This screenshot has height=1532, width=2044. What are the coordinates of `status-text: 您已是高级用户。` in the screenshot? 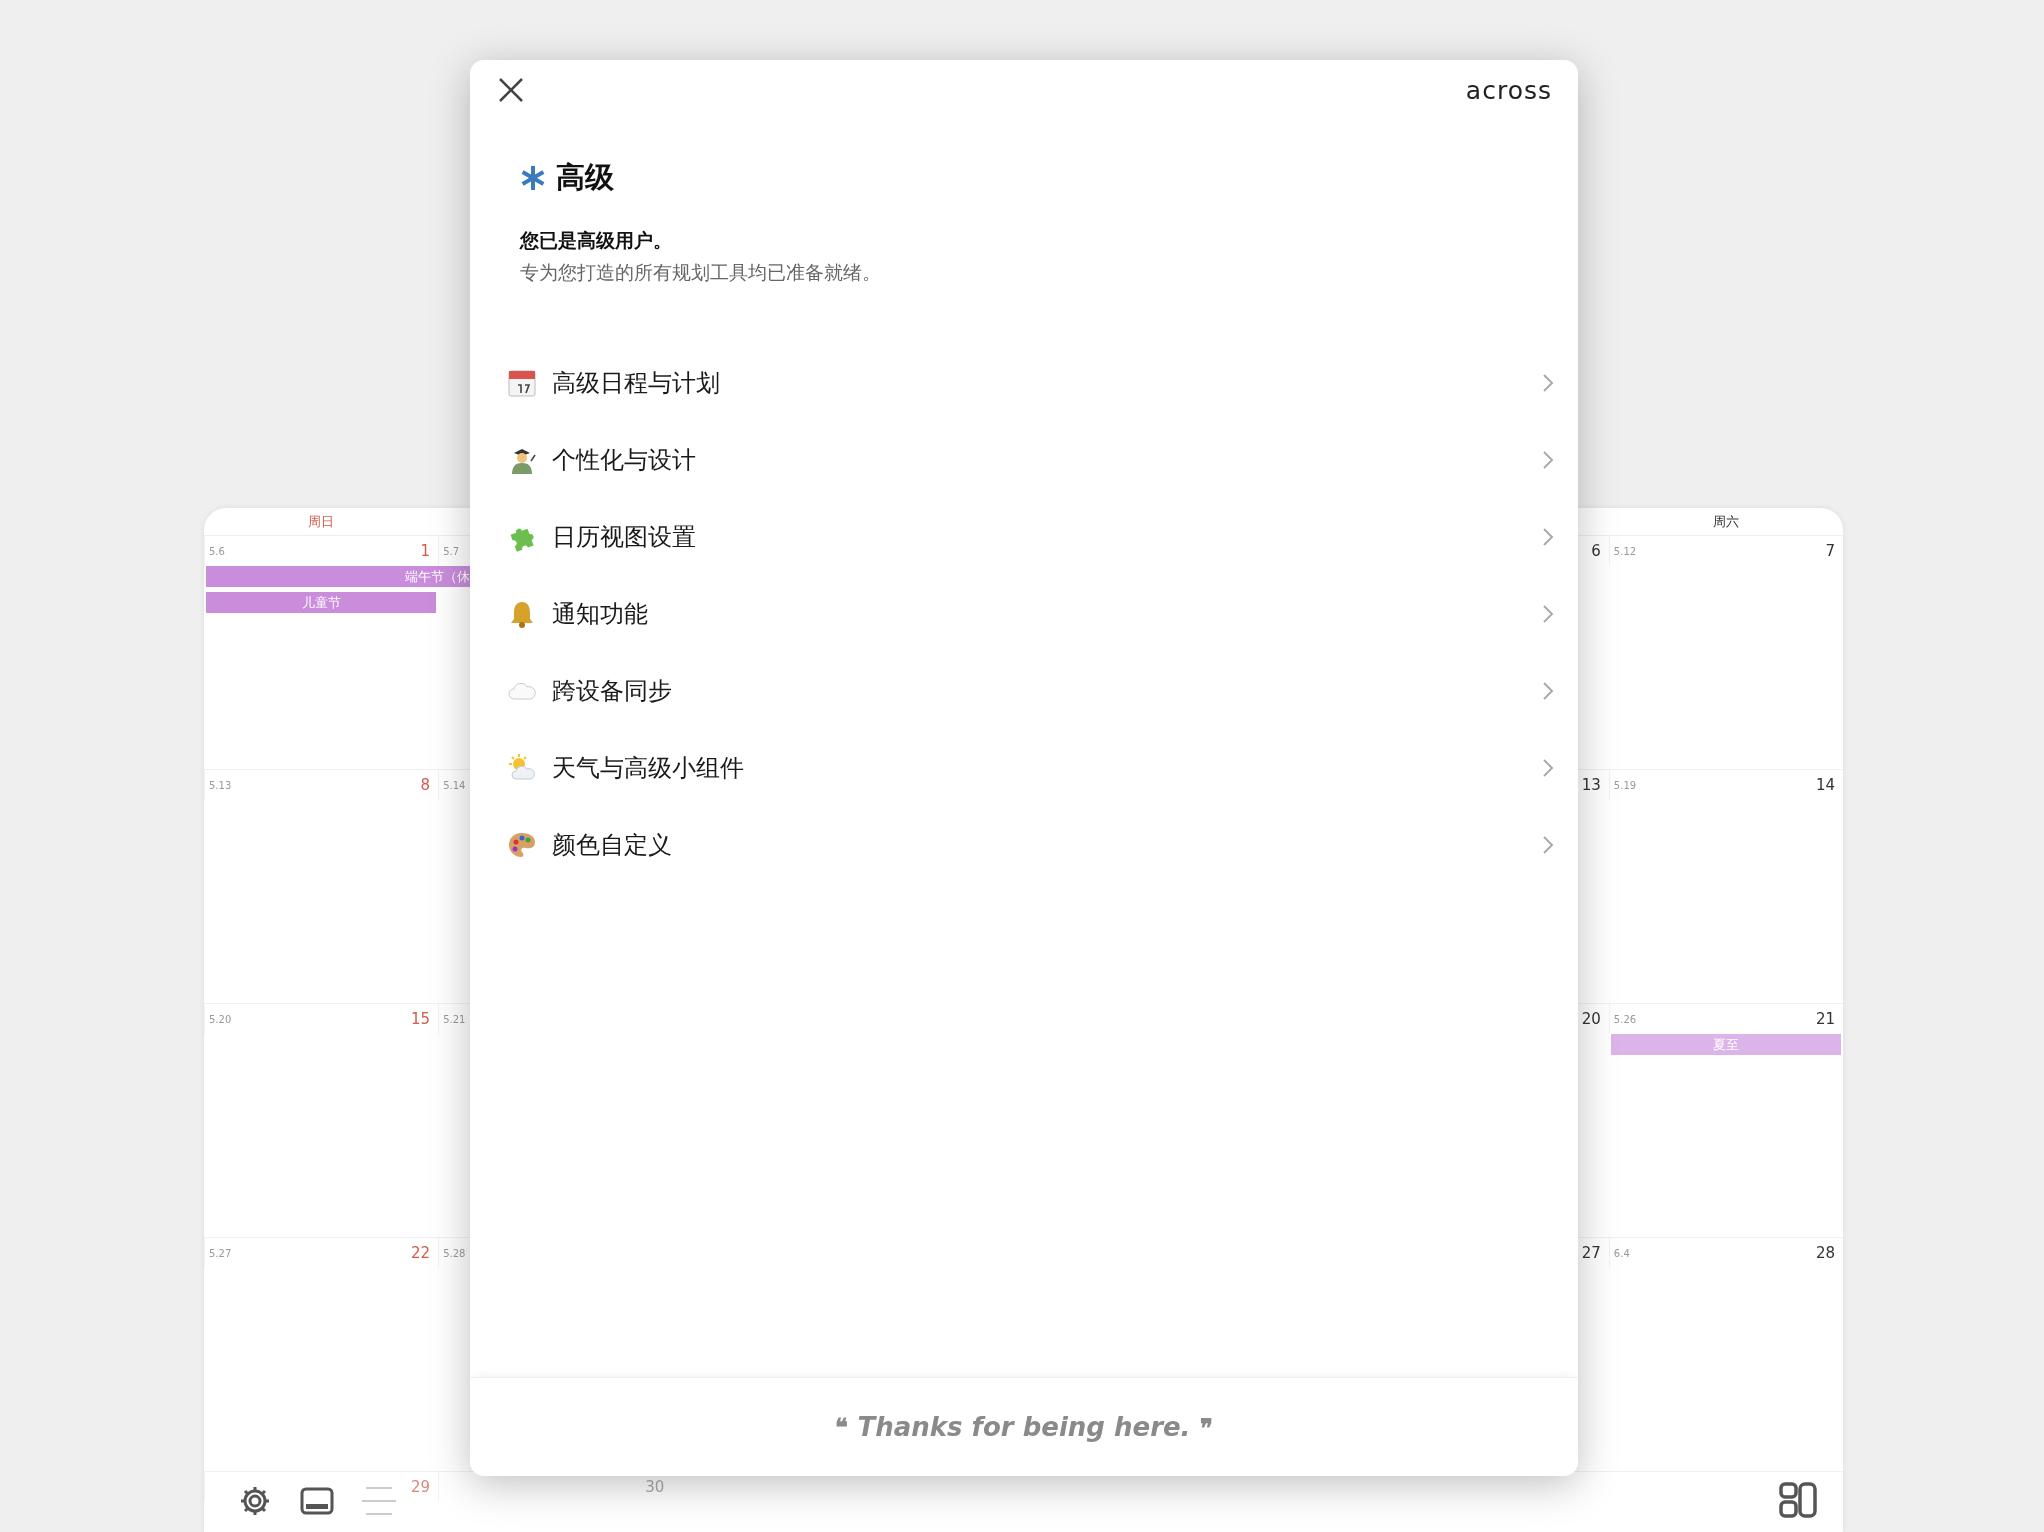 It's located at (596, 240).